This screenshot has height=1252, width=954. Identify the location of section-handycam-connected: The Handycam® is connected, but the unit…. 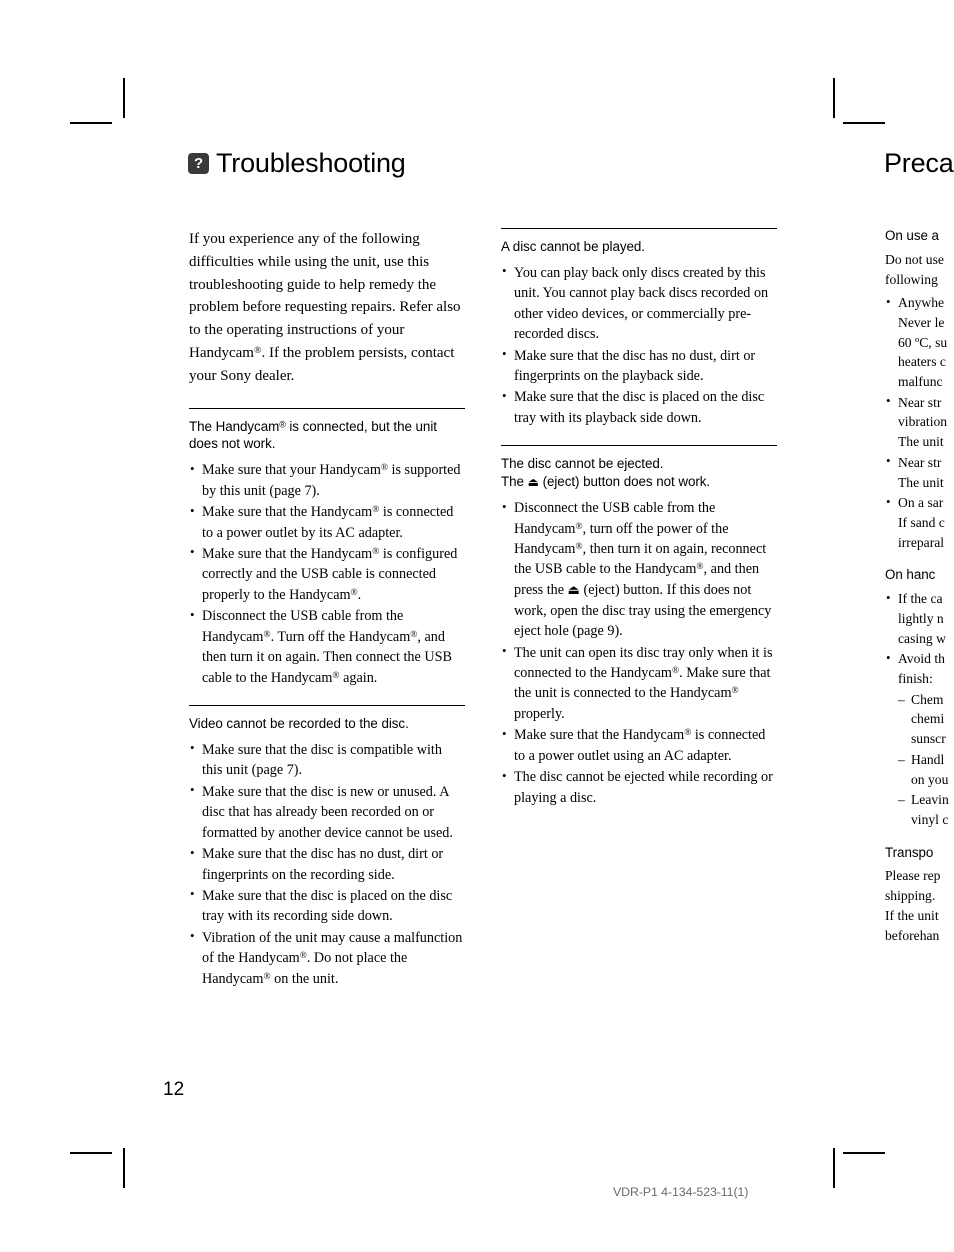
(327, 547).